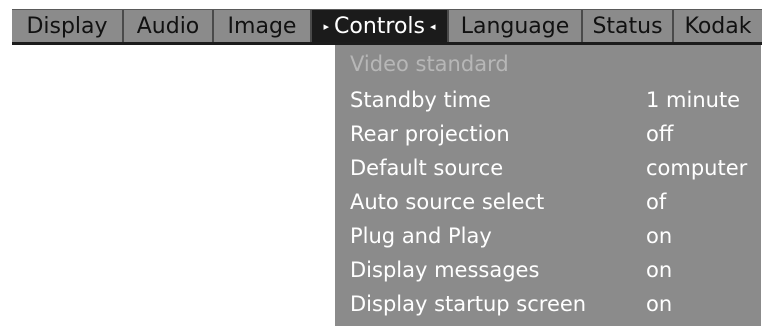 Image resolution: width=773 pixels, height=326 pixels. Describe the element at coordinates (447, 202) in the screenshot. I see `menu-item-label: Auto source select` at that location.